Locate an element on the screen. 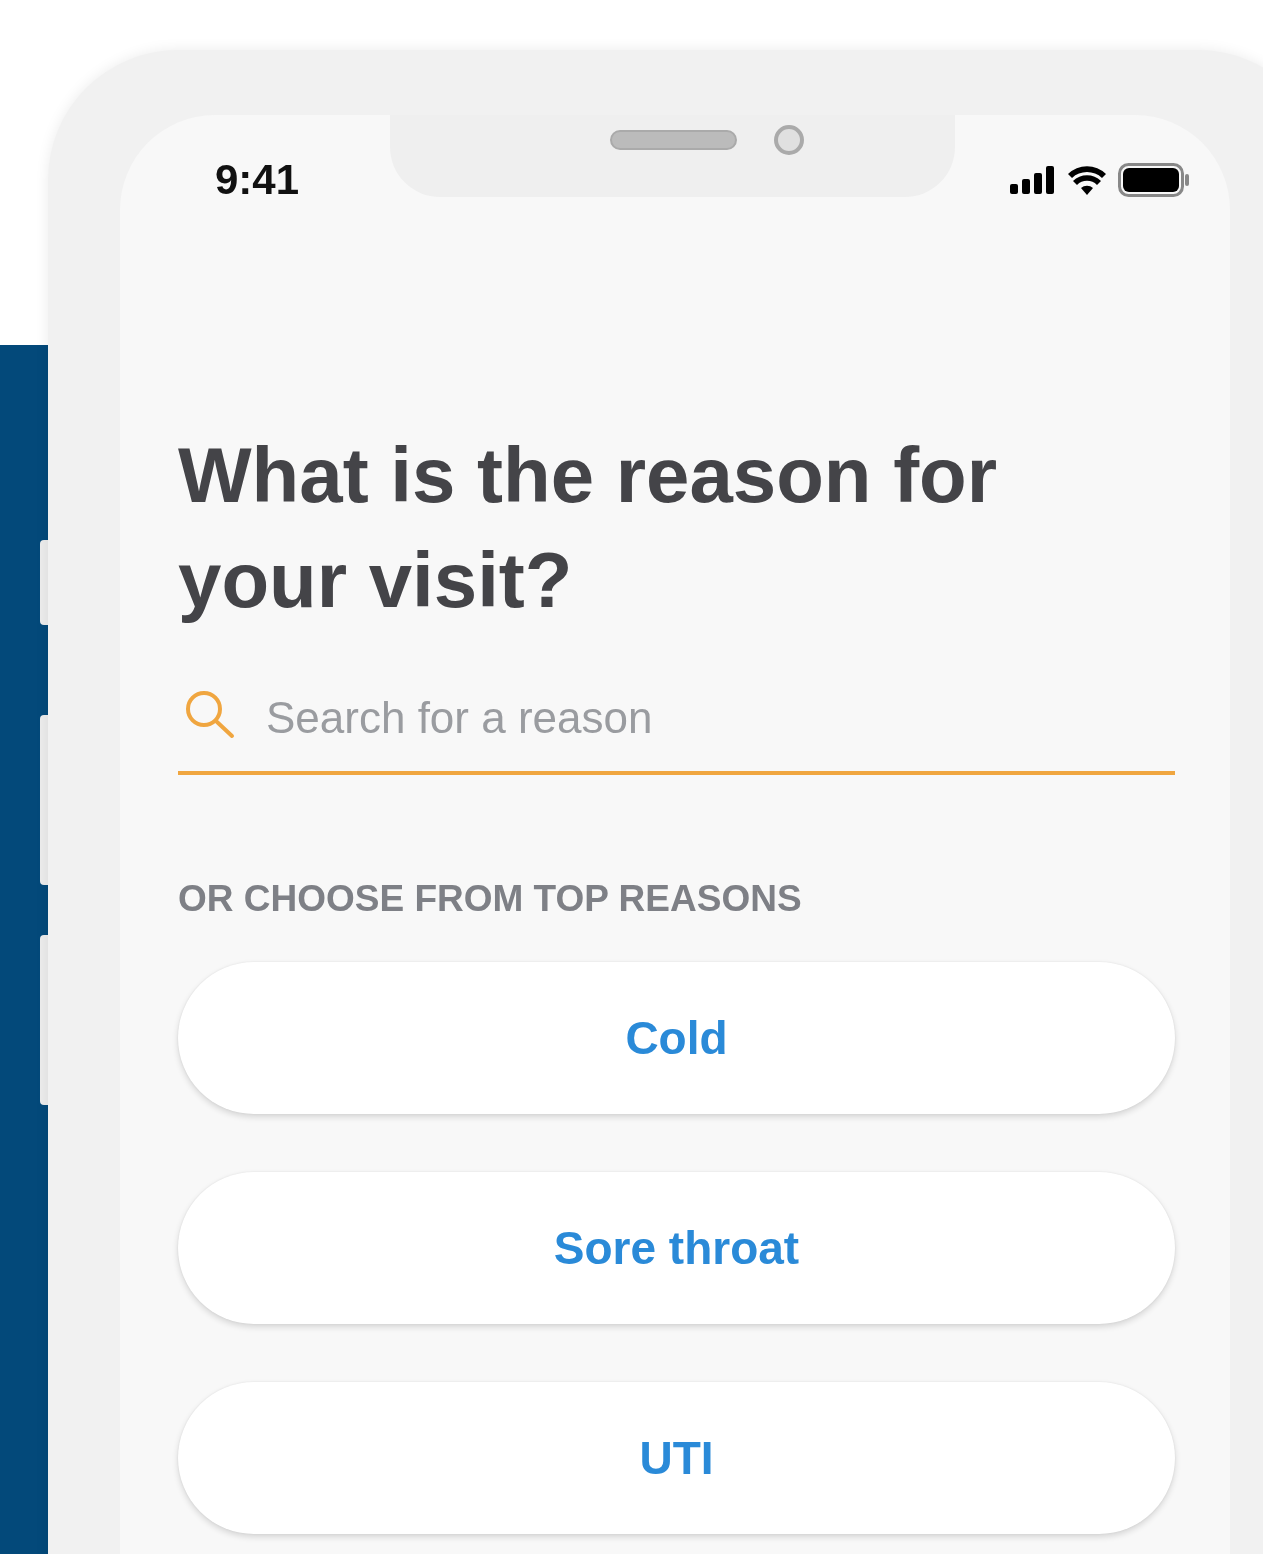 The width and height of the screenshot is (1263, 1554). section-label: OR CHOOSE FROM TOP REASONS is located at coordinates (490, 899).